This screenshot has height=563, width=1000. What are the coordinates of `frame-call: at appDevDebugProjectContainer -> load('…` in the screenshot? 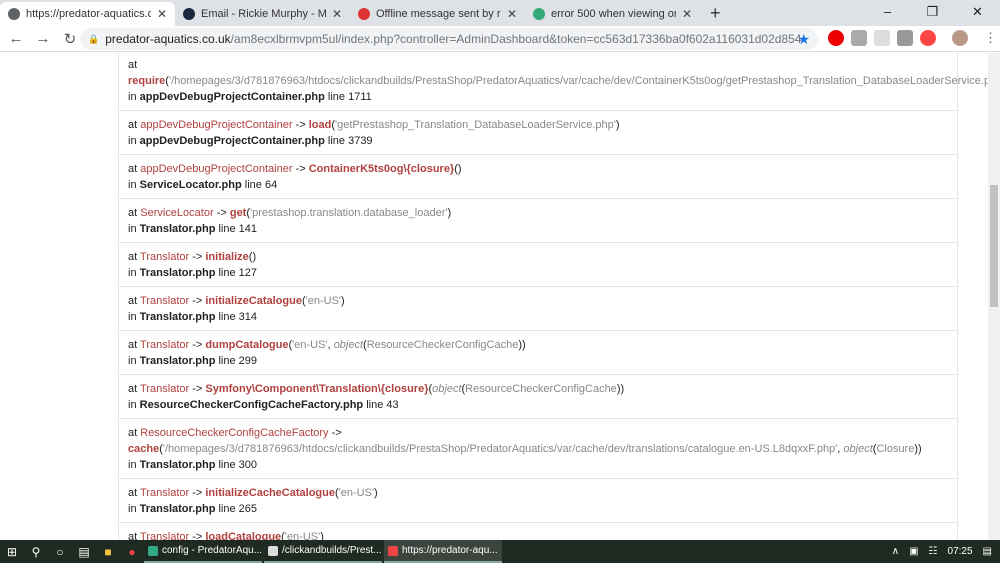 It's located at (374, 125).